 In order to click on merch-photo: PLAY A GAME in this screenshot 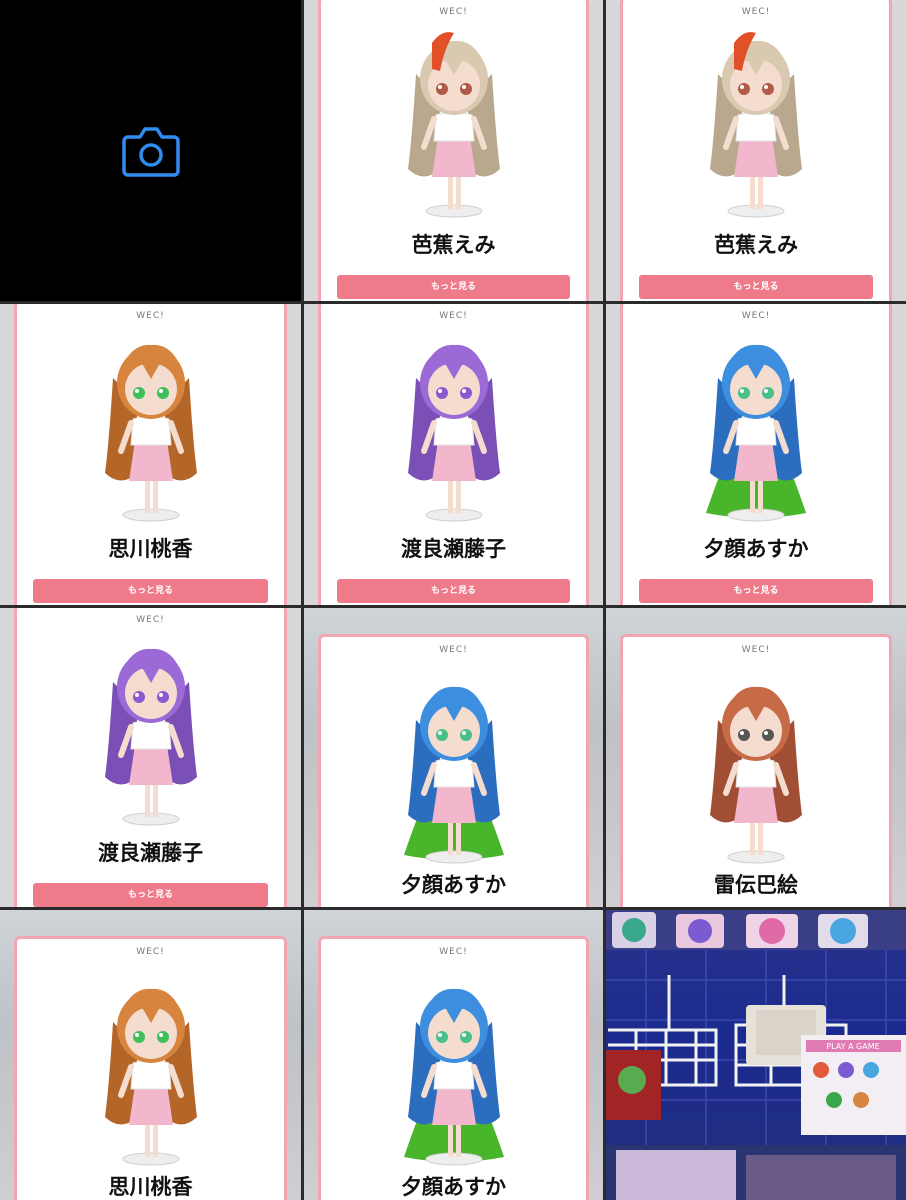, I will do `click(756, 1055)`.